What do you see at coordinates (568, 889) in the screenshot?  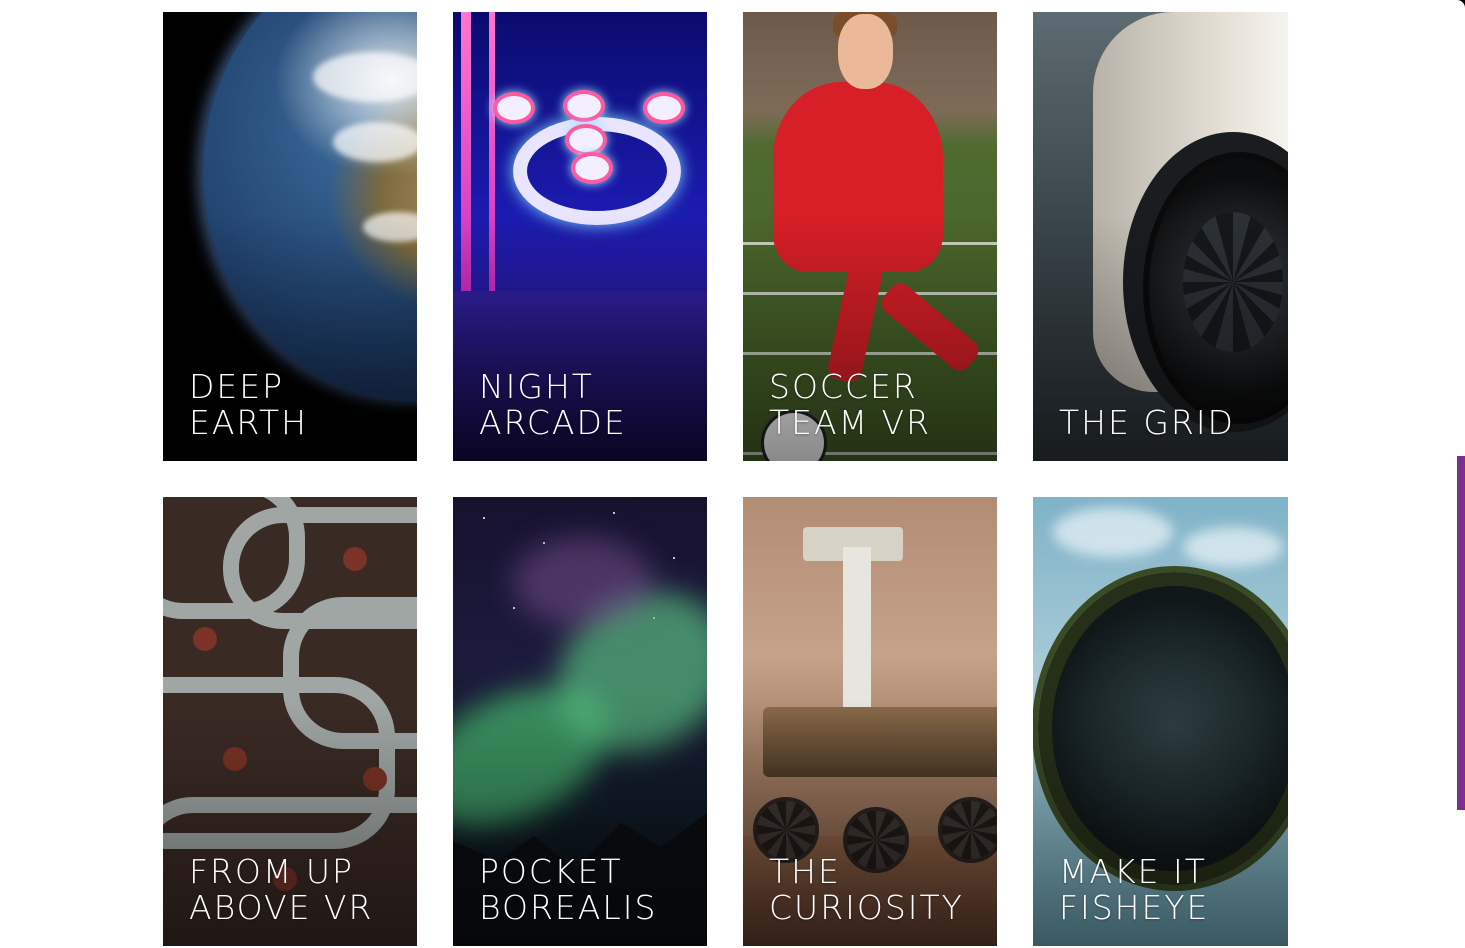 I see `card-title: POCKET BOREALIS` at bounding box center [568, 889].